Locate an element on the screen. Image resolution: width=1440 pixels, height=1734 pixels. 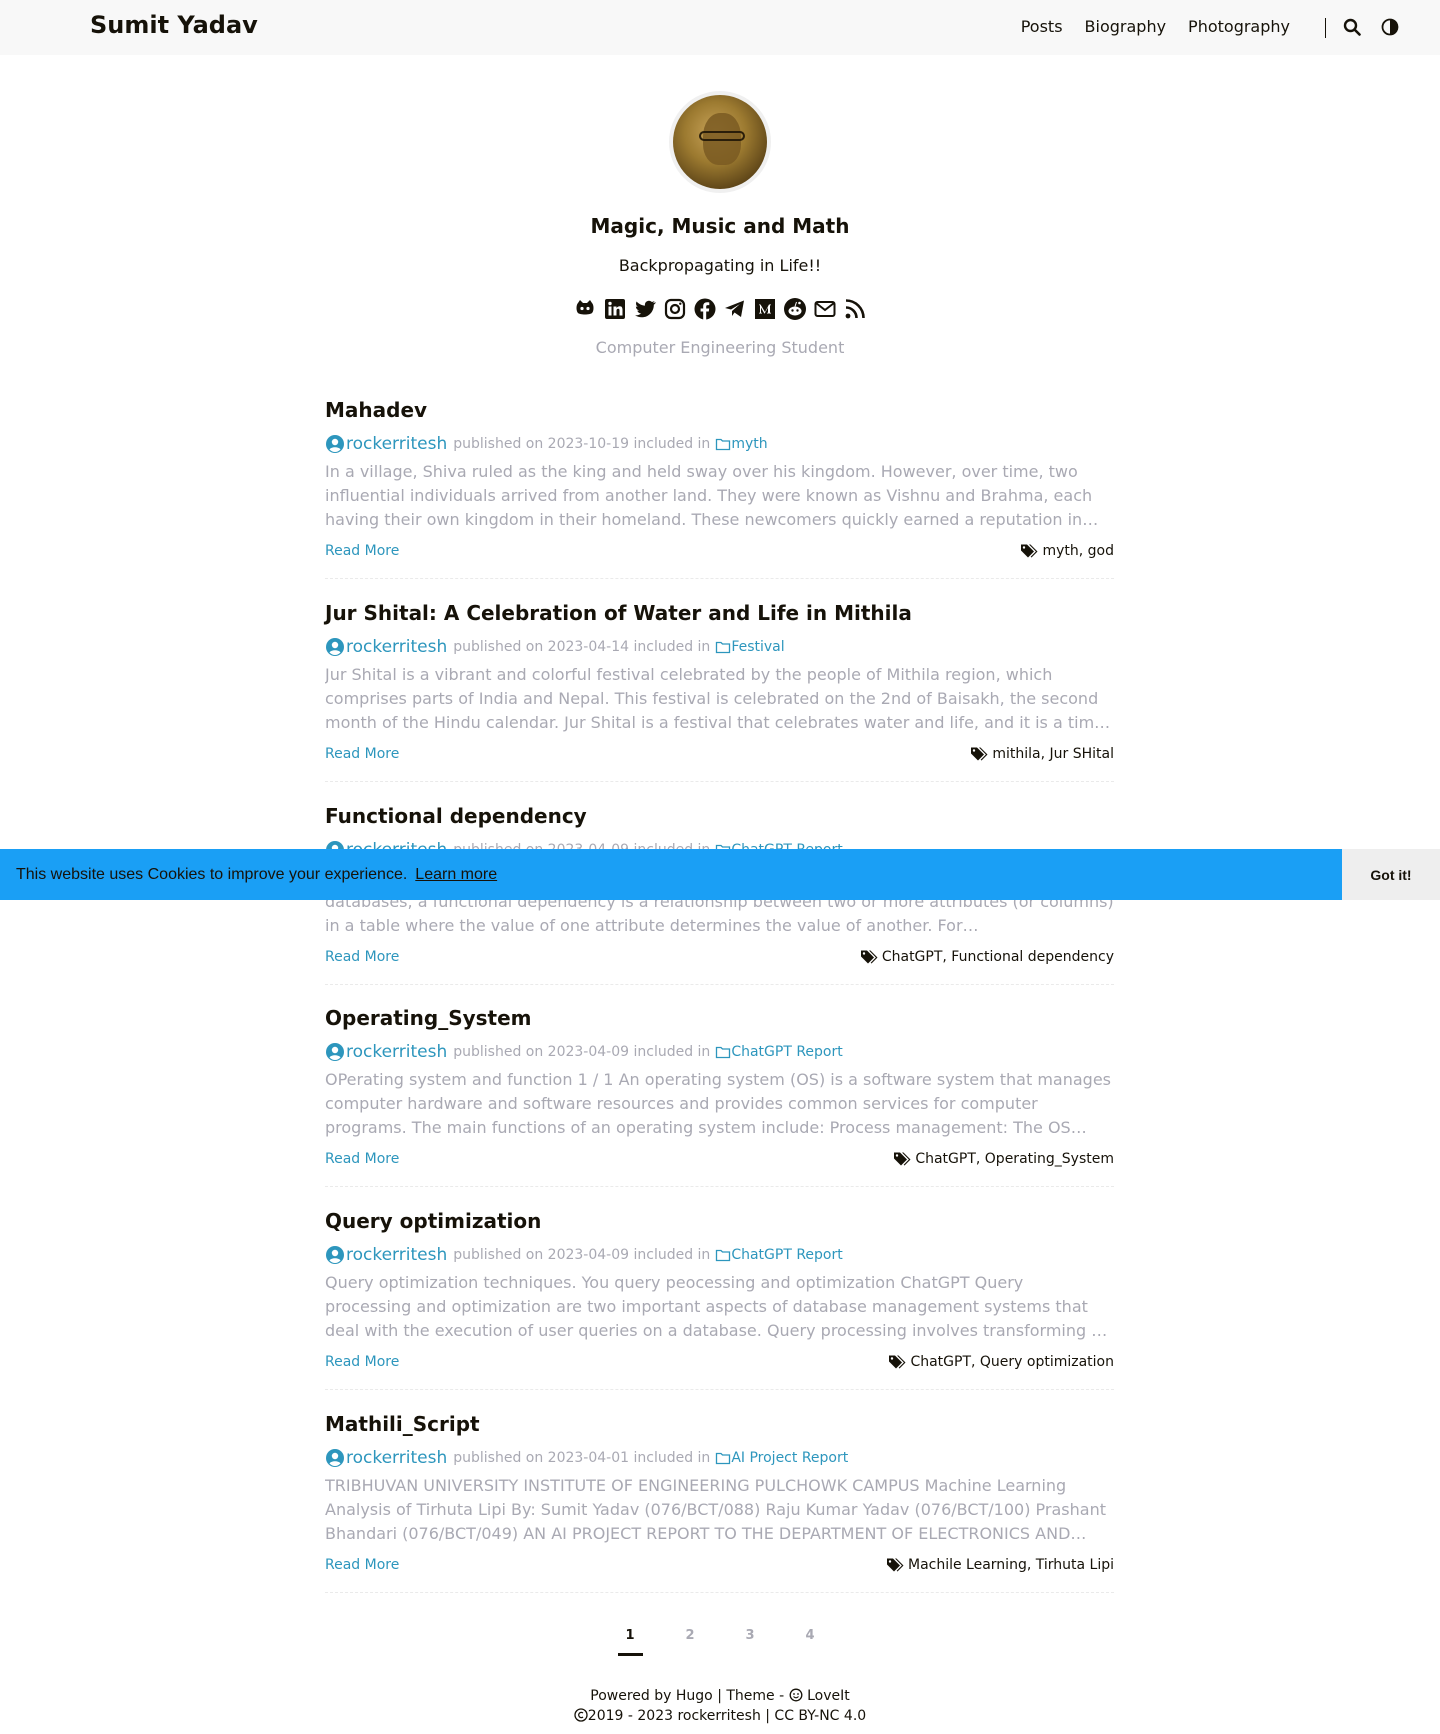
site-title: Sumit Yadav is located at coordinates (174, 25).